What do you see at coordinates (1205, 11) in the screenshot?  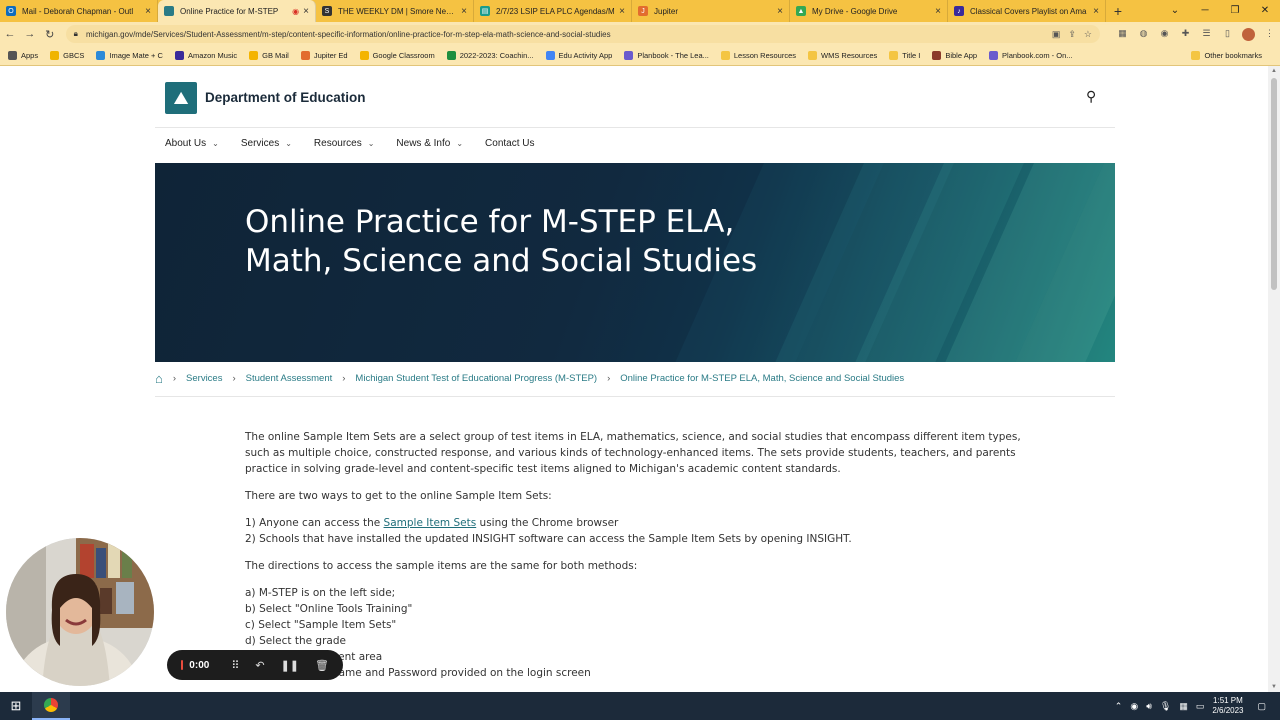 I see `minimize-button: ─` at bounding box center [1205, 11].